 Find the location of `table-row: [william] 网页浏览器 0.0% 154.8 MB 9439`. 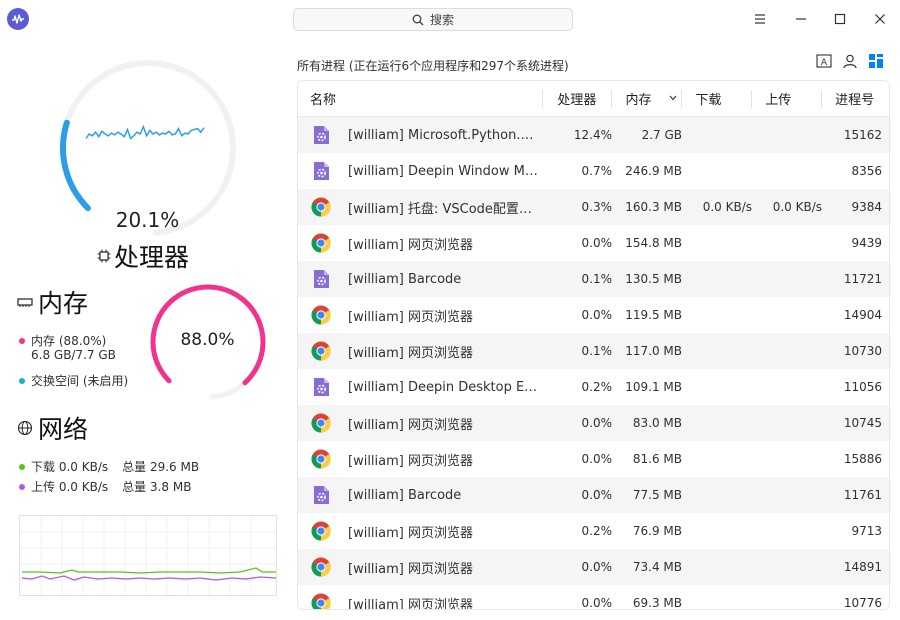

table-row: [william] 网页浏览器 0.0% 154.8 MB 9439 is located at coordinates (593, 243).